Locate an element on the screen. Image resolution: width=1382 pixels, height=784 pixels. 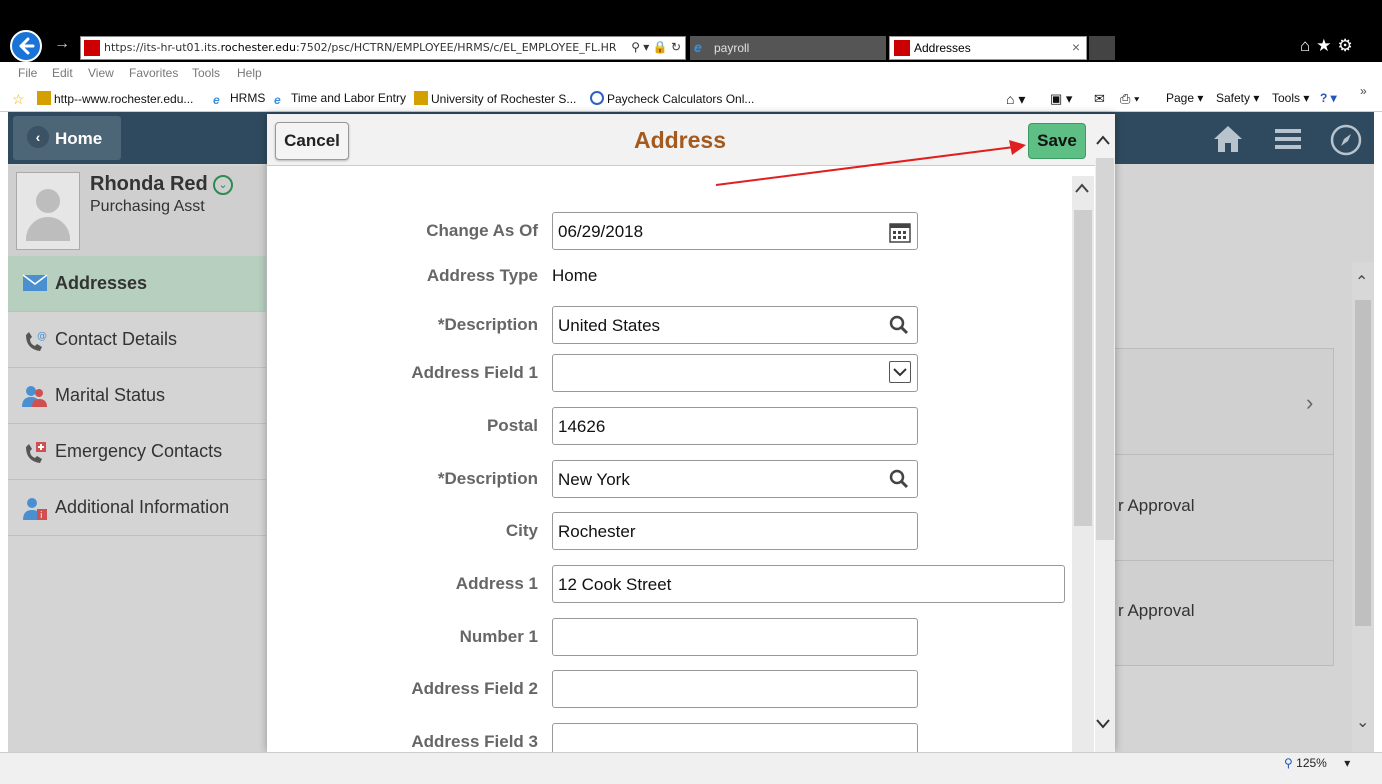
person-info-icon: i is located at coordinates (34, 509).